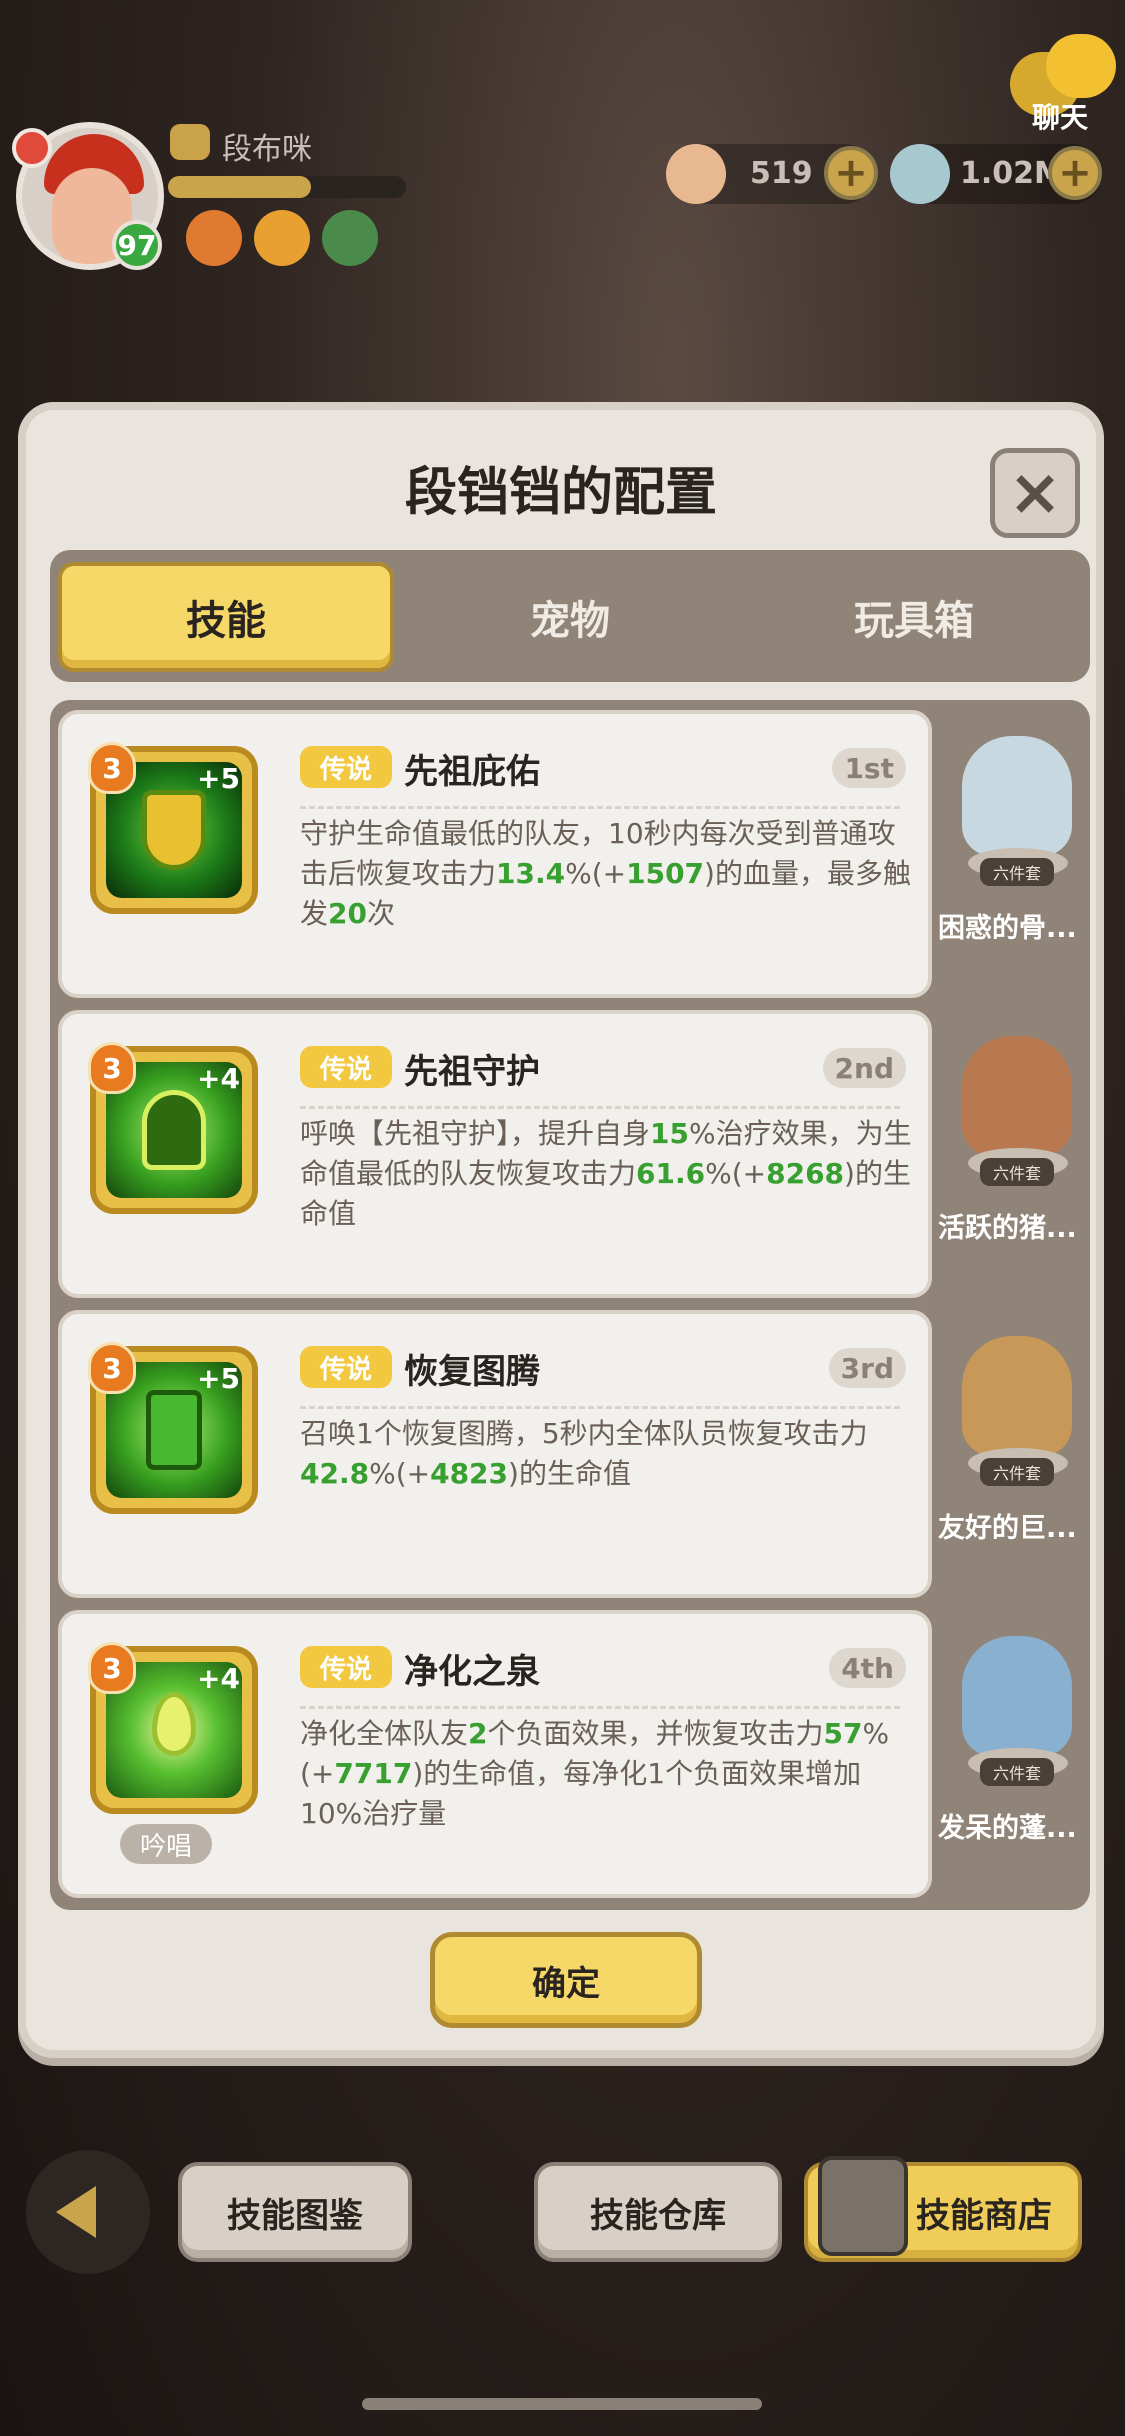 This screenshot has height=2436, width=1125. What do you see at coordinates (239, 187) in the screenshot?
I see `exp-bar-fill` at bounding box center [239, 187].